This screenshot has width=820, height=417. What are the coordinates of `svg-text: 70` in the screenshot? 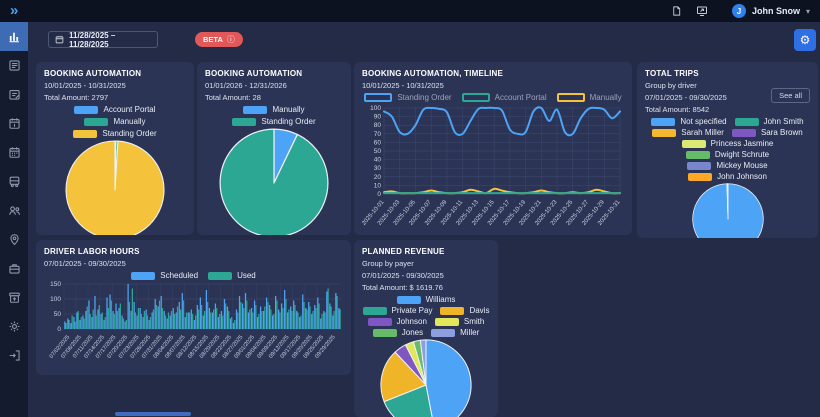 It's located at (378, 134).